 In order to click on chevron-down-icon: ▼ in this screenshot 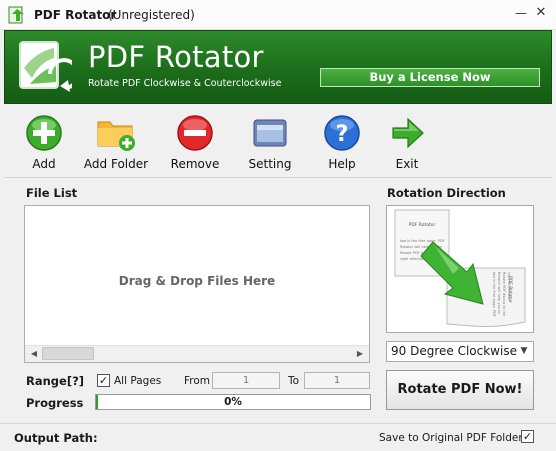, I will do `click(524, 351)`.